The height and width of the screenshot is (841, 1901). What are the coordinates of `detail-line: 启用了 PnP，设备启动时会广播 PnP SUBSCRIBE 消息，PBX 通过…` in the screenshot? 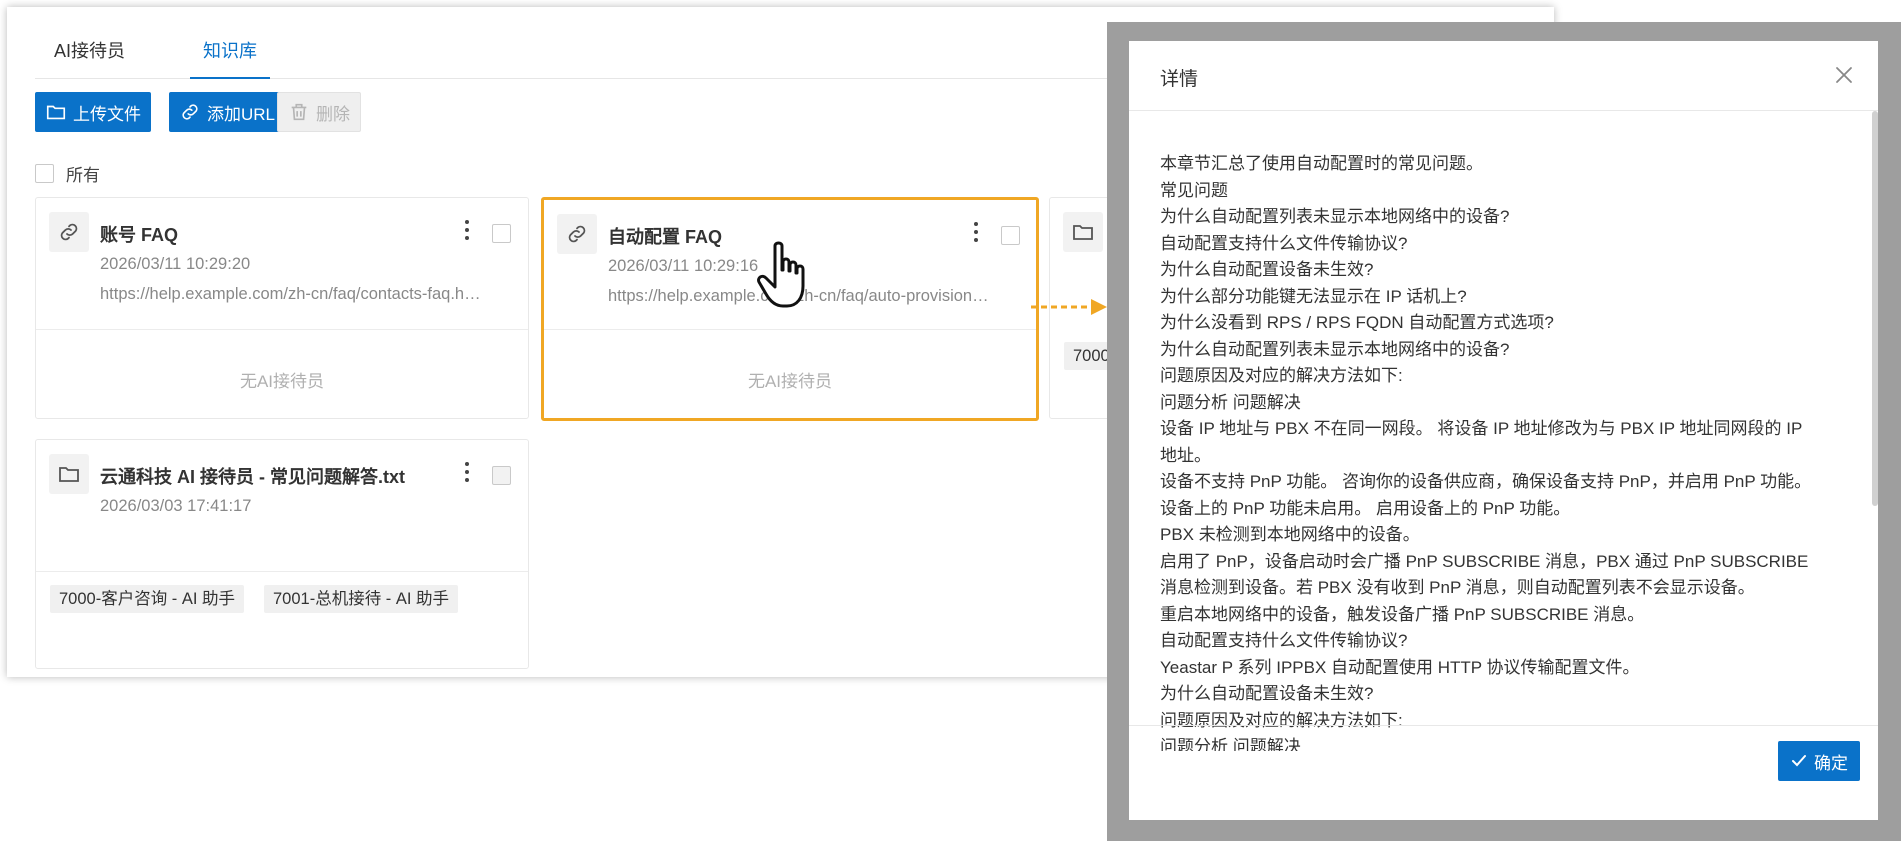 It's located at (1484, 561).